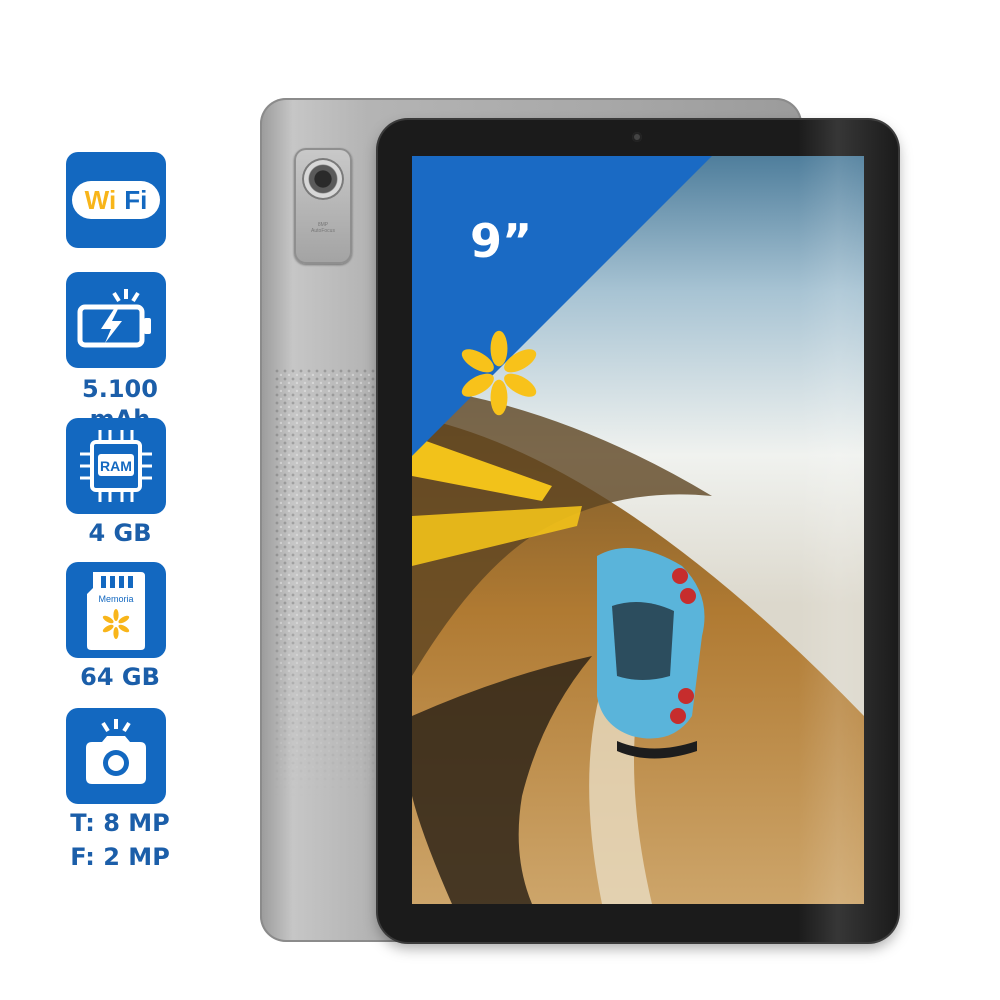  I want to click on memory-card-icon: Memoria, so click(116, 611).